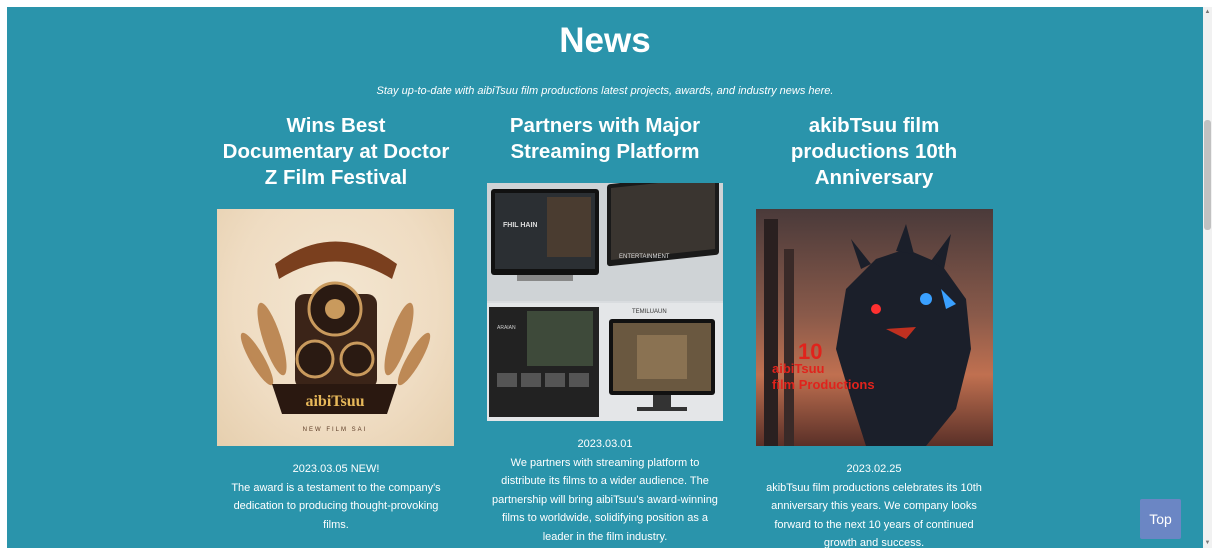  What do you see at coordinates (605, 444) in the screenshot?
I see `card-date: 2023.03.01` at bounding box center [605, 444].